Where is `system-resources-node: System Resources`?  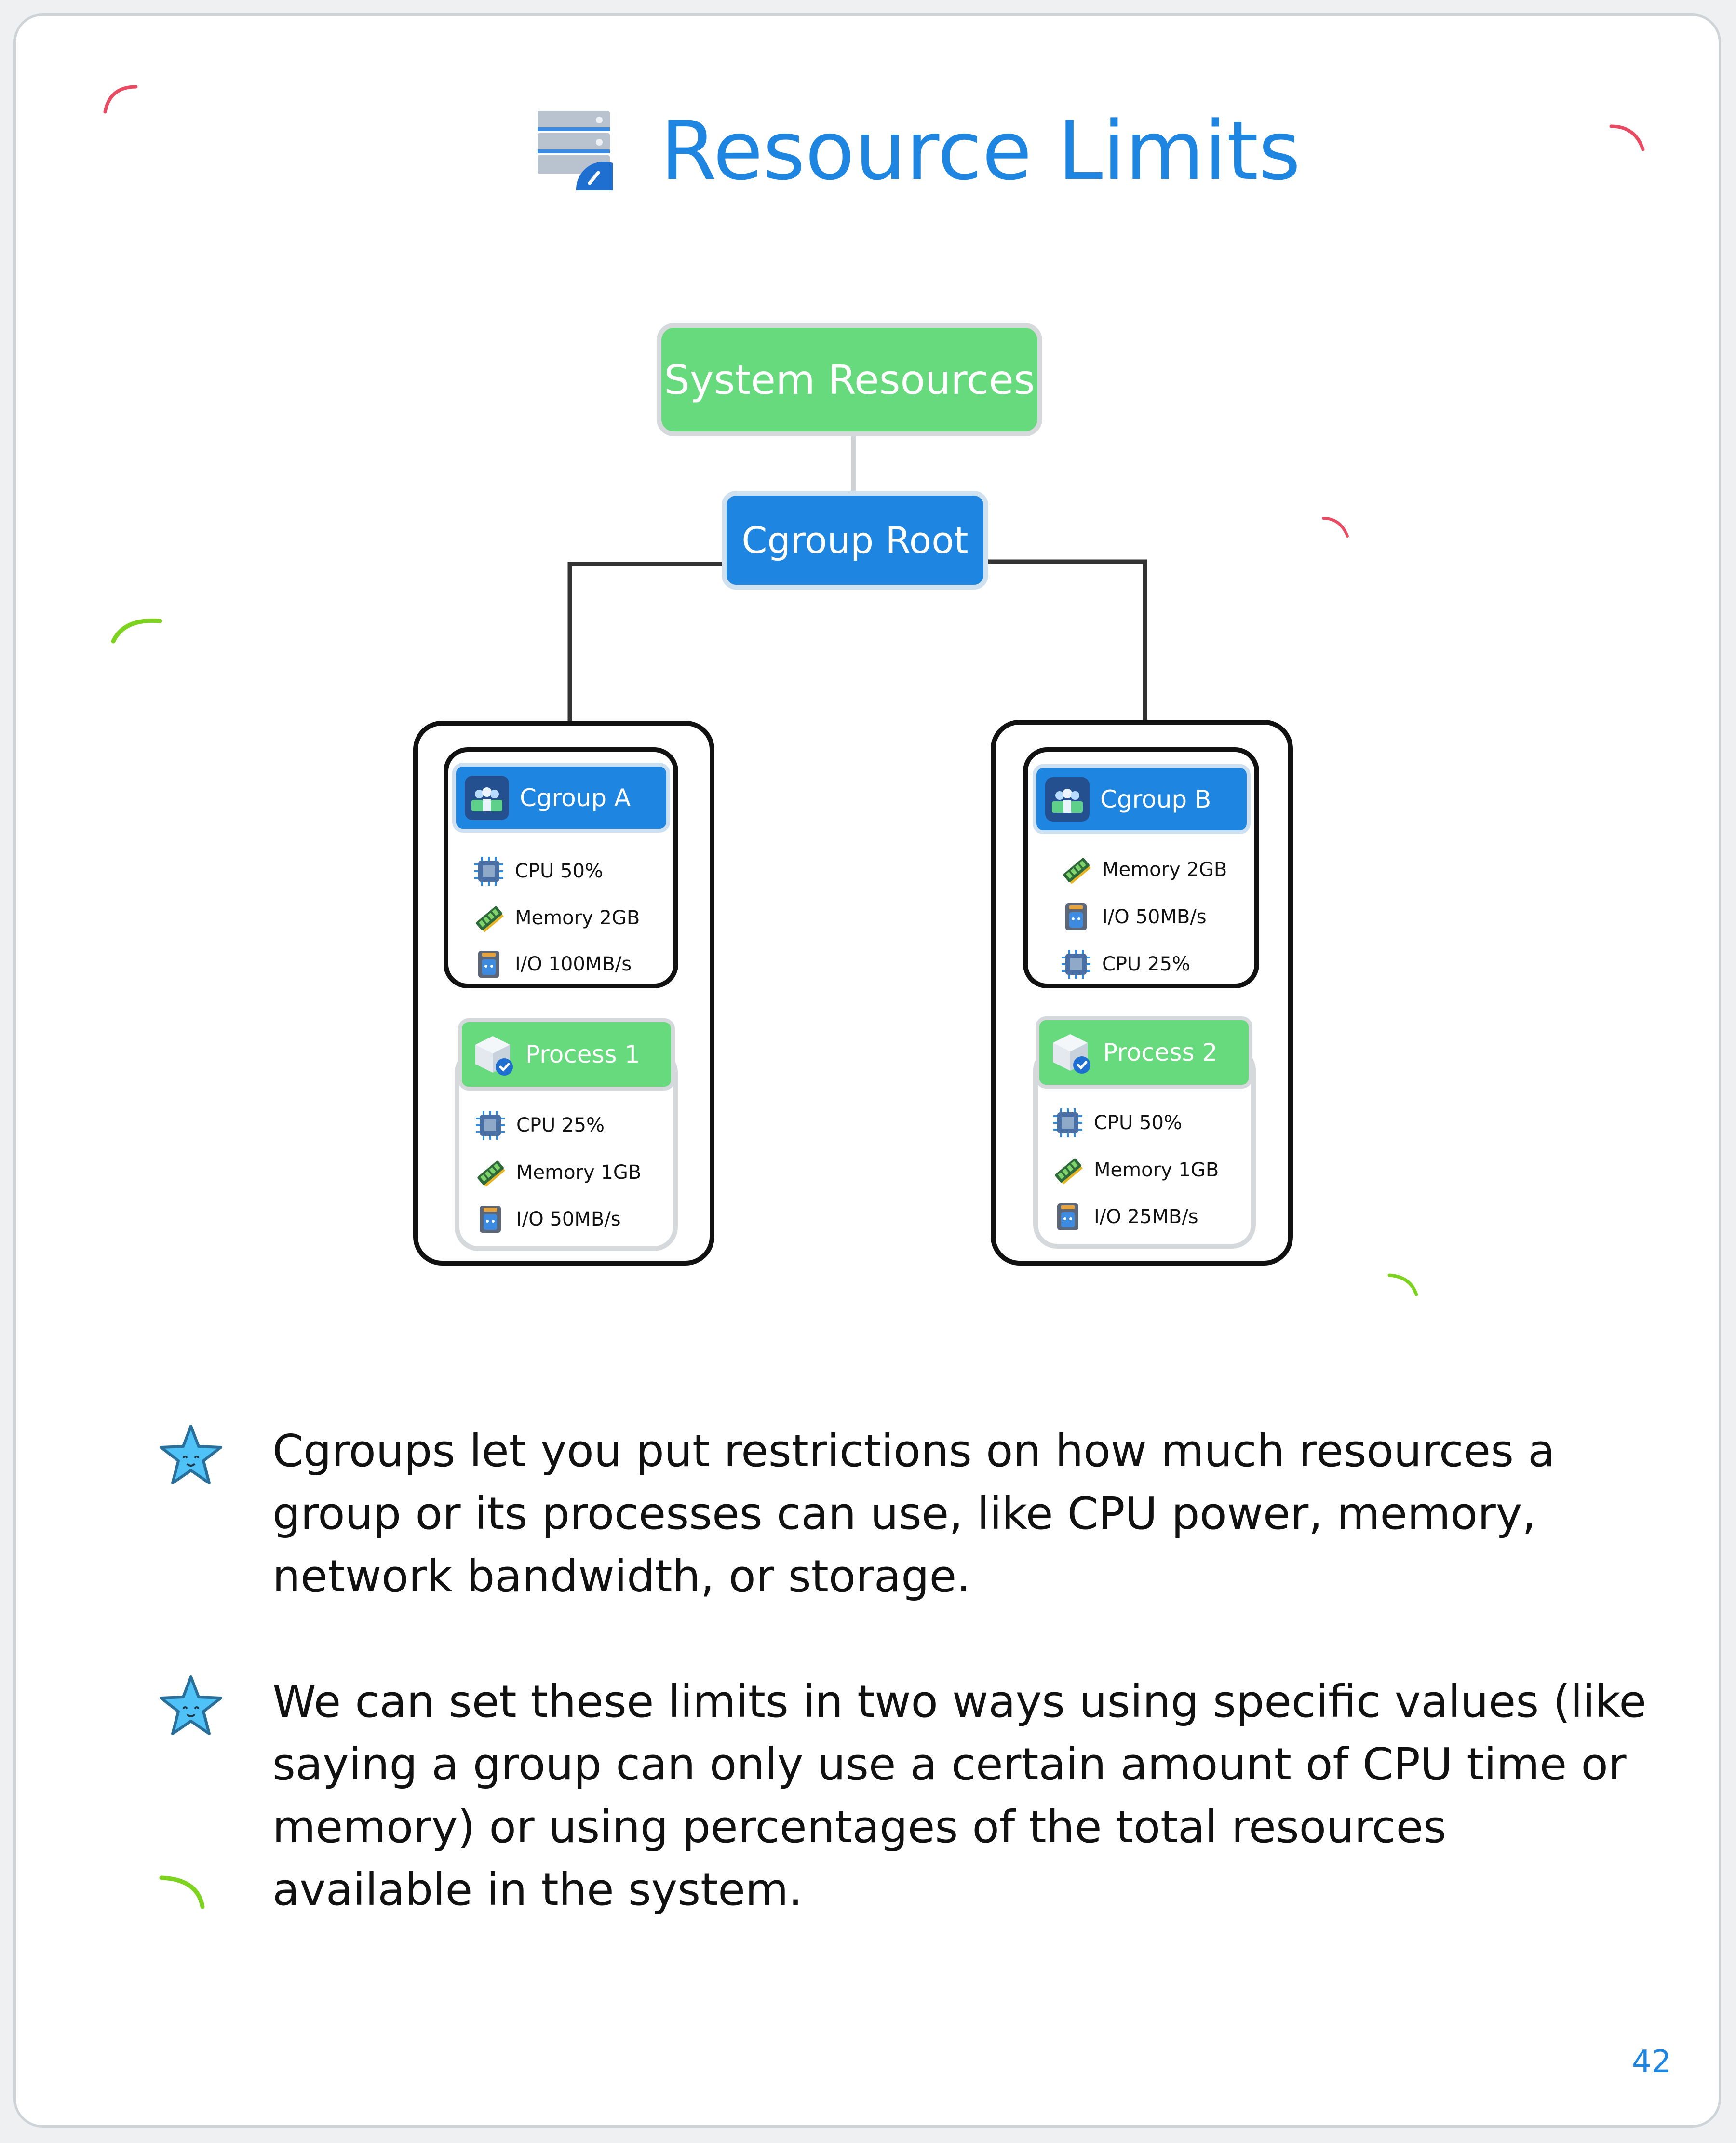 system-resources-node: System Resources is located at coordinates (850, 379).